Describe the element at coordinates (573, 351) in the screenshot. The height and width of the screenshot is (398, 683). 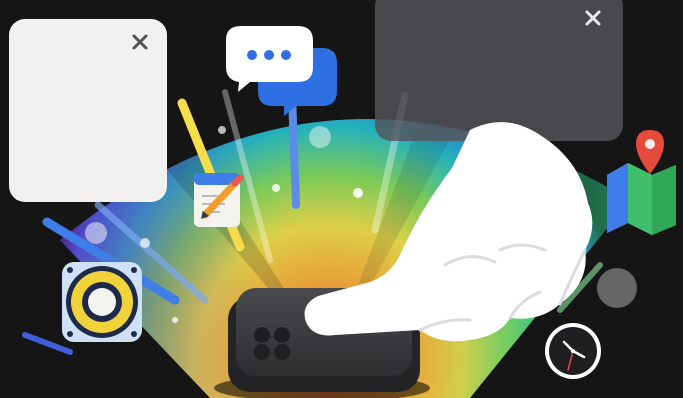
I see `clock-icon` at that location.